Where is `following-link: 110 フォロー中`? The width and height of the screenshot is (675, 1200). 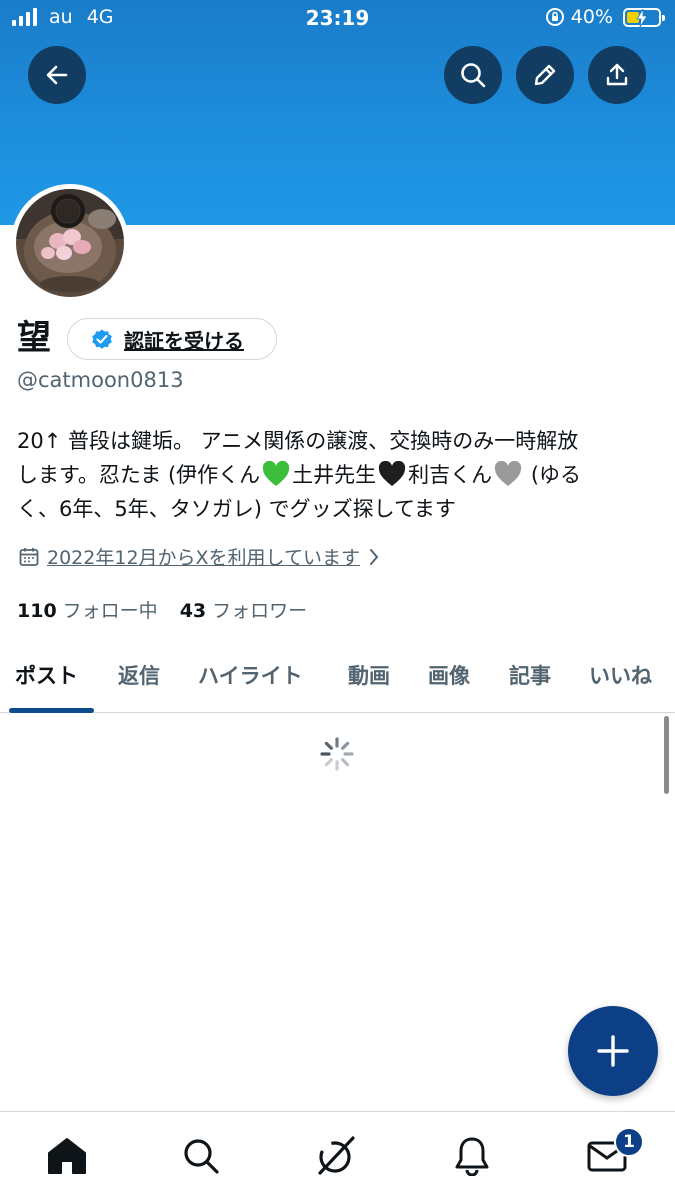 following-link: 110 フォロー中 is located at coordinates (87, 609).